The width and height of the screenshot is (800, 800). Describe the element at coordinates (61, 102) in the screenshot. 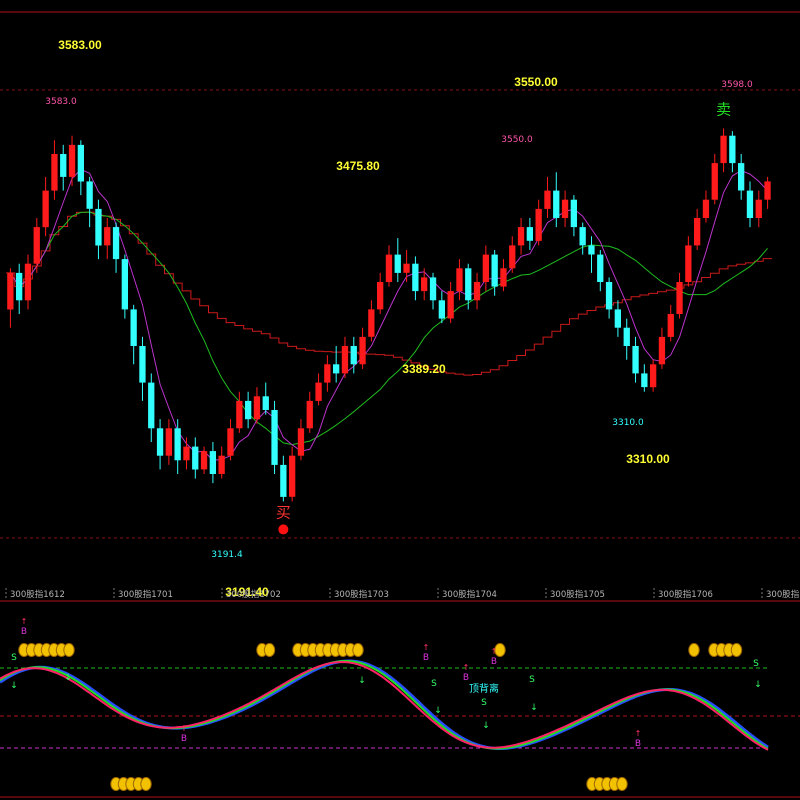

I see `small-price-label: 3583.0` at that location.